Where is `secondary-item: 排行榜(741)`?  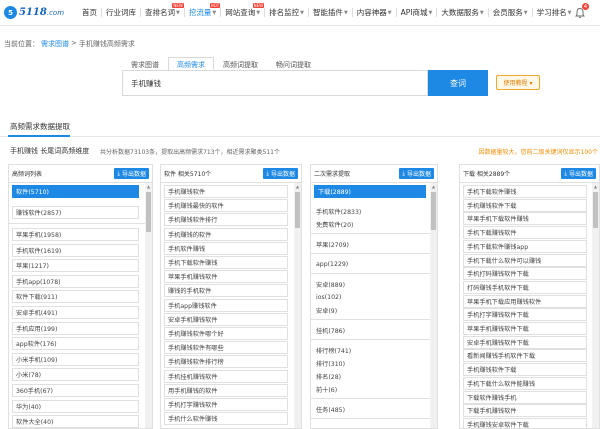
secondary-item: 排行榜(741) is located at coordinates (333, 350).